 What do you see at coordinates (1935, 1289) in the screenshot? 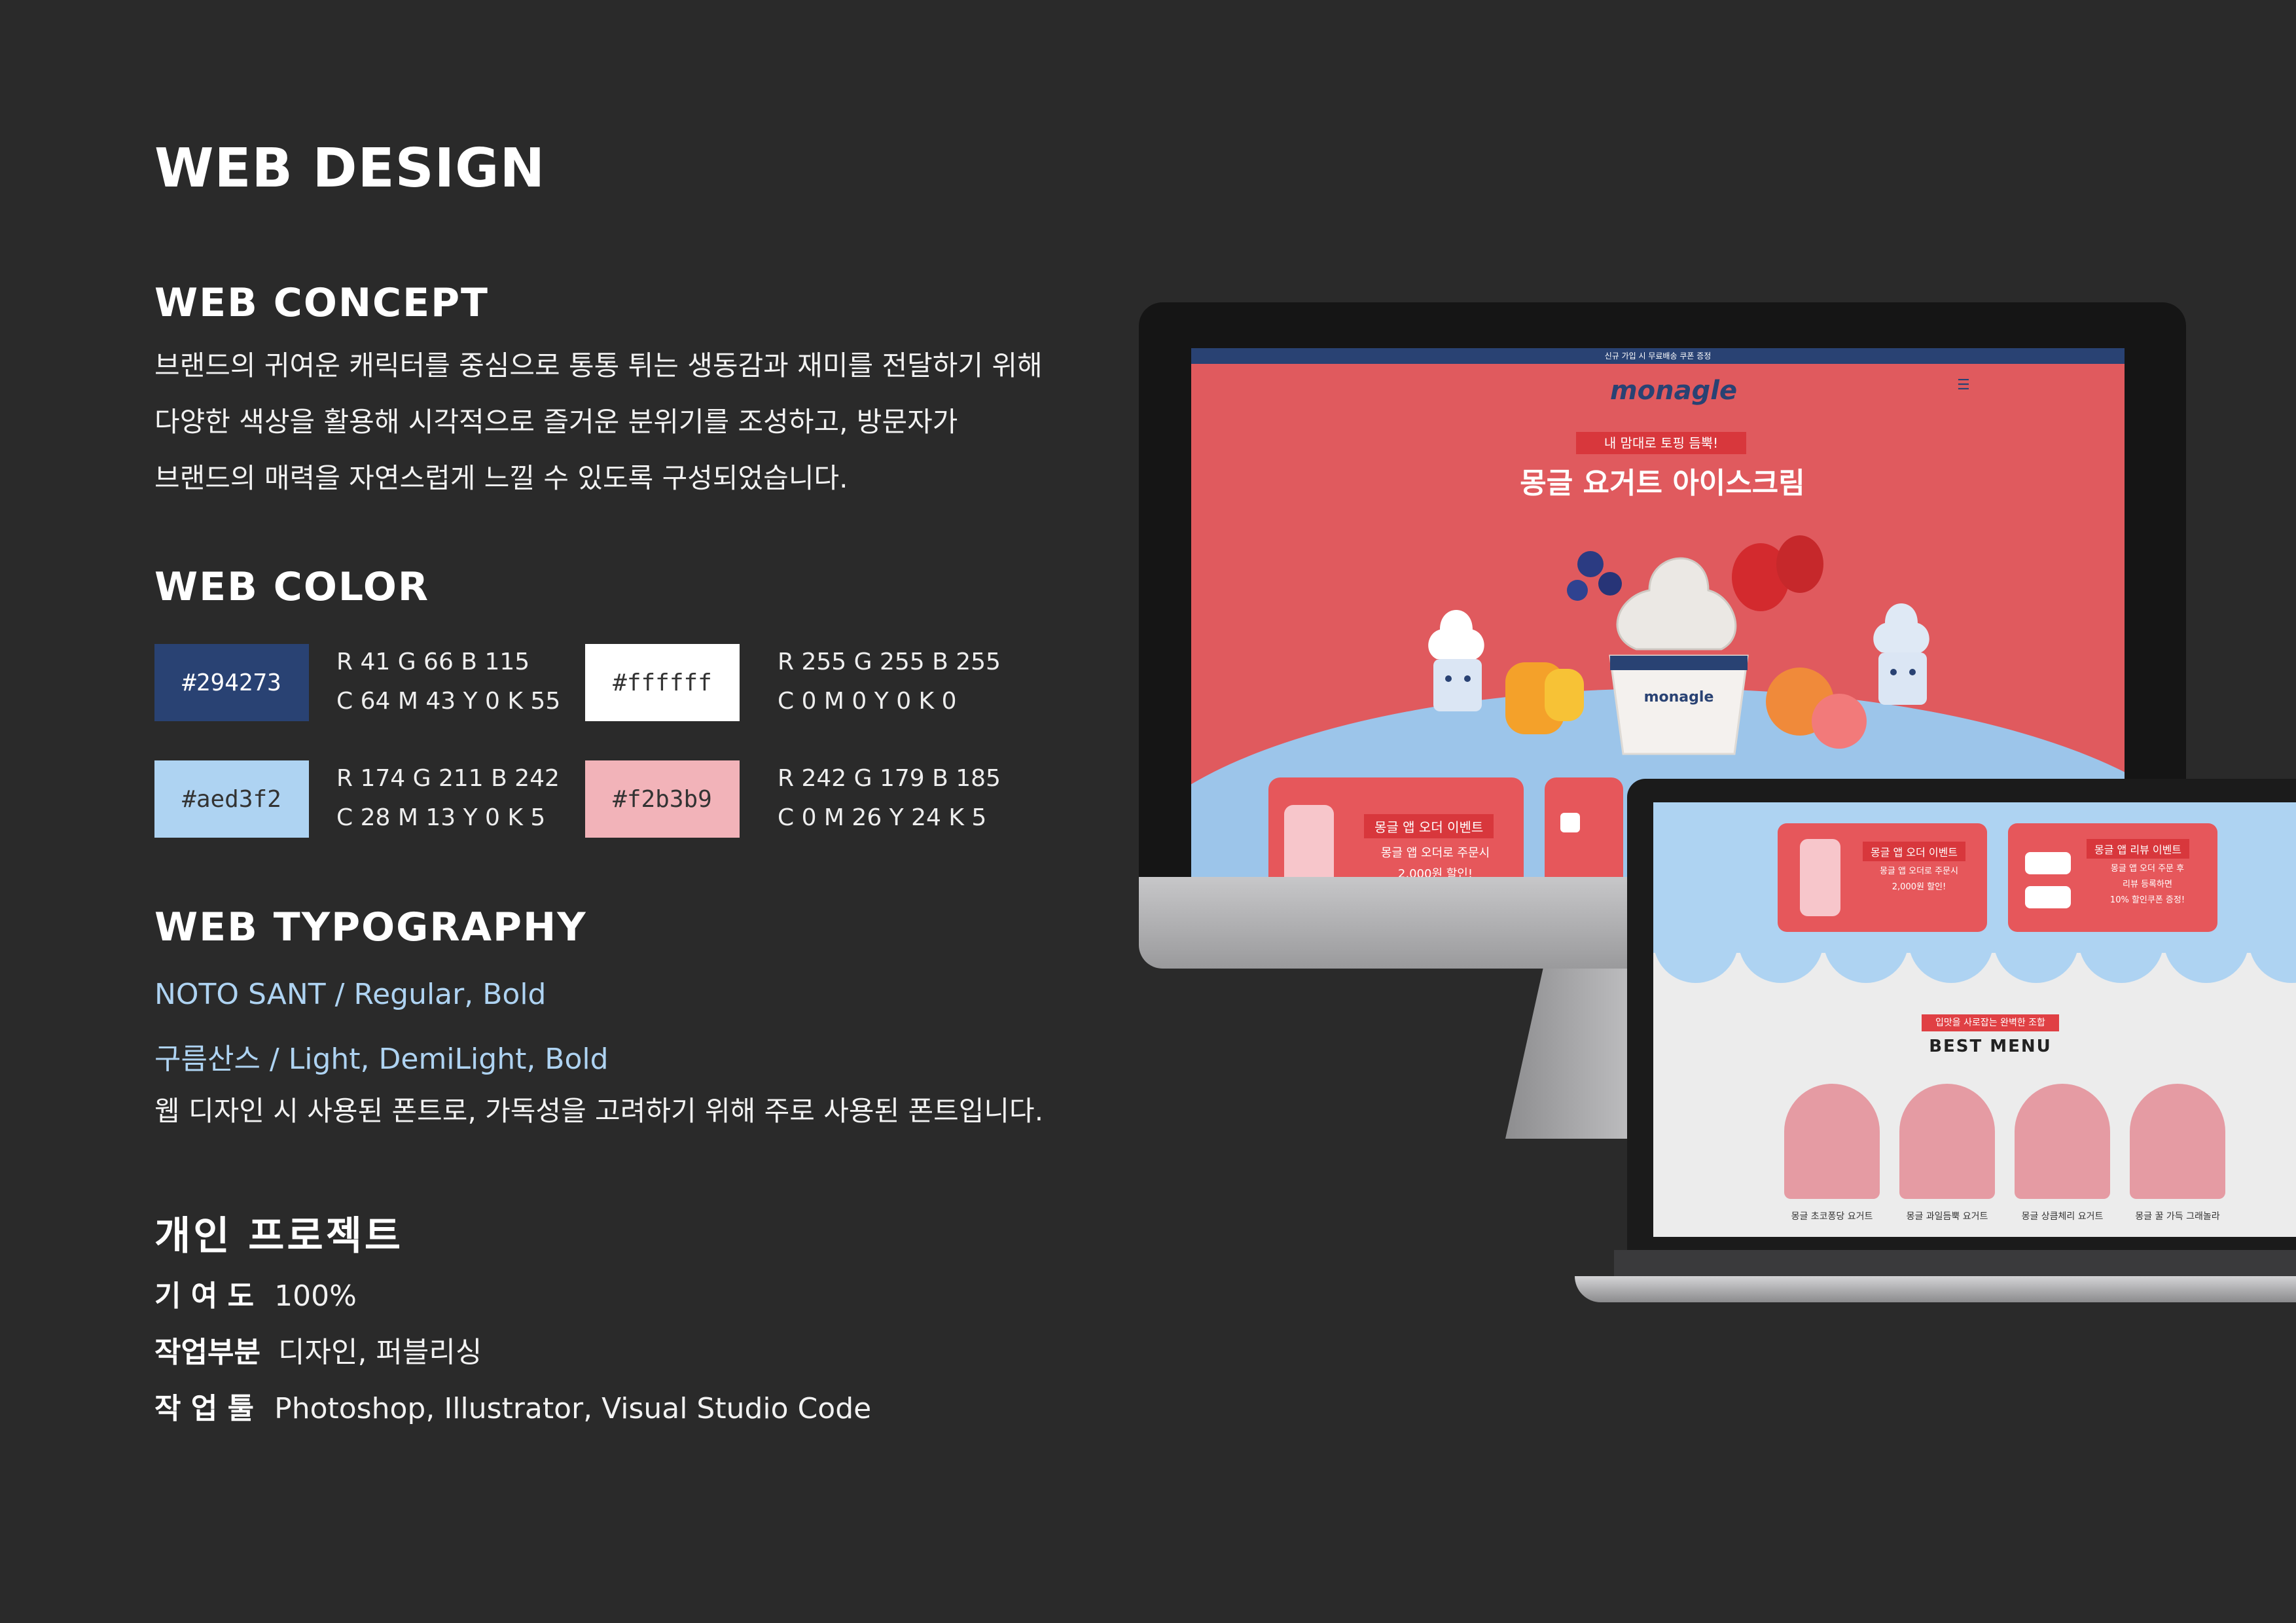
I see `laptop-base` at bounding box center [1935, 1289].